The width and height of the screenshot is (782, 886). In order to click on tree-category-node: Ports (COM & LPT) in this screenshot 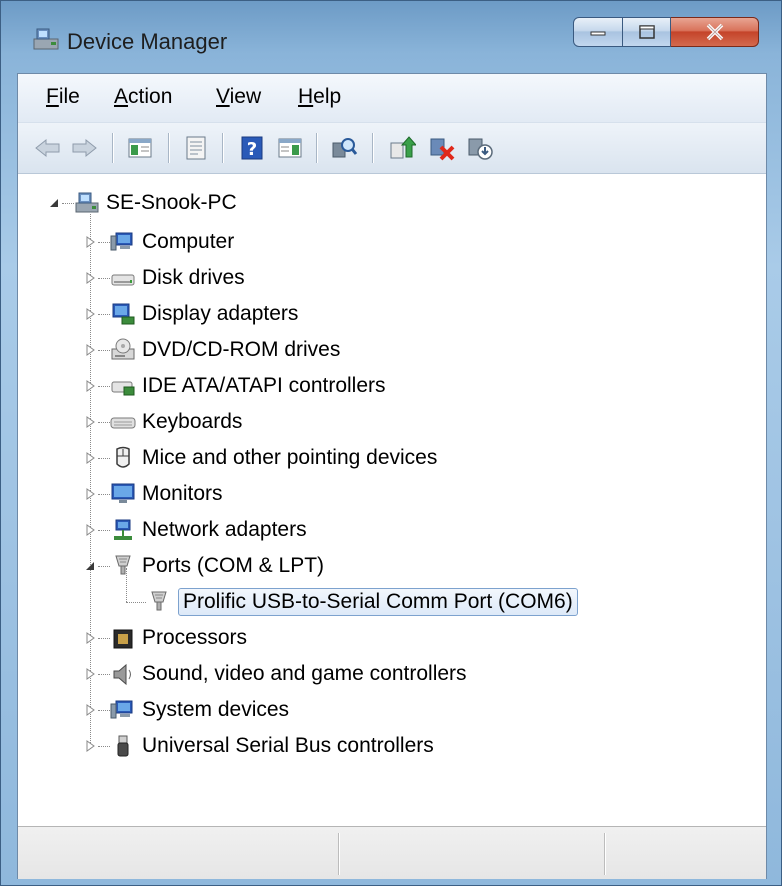, I will do `click(217, 566)`.